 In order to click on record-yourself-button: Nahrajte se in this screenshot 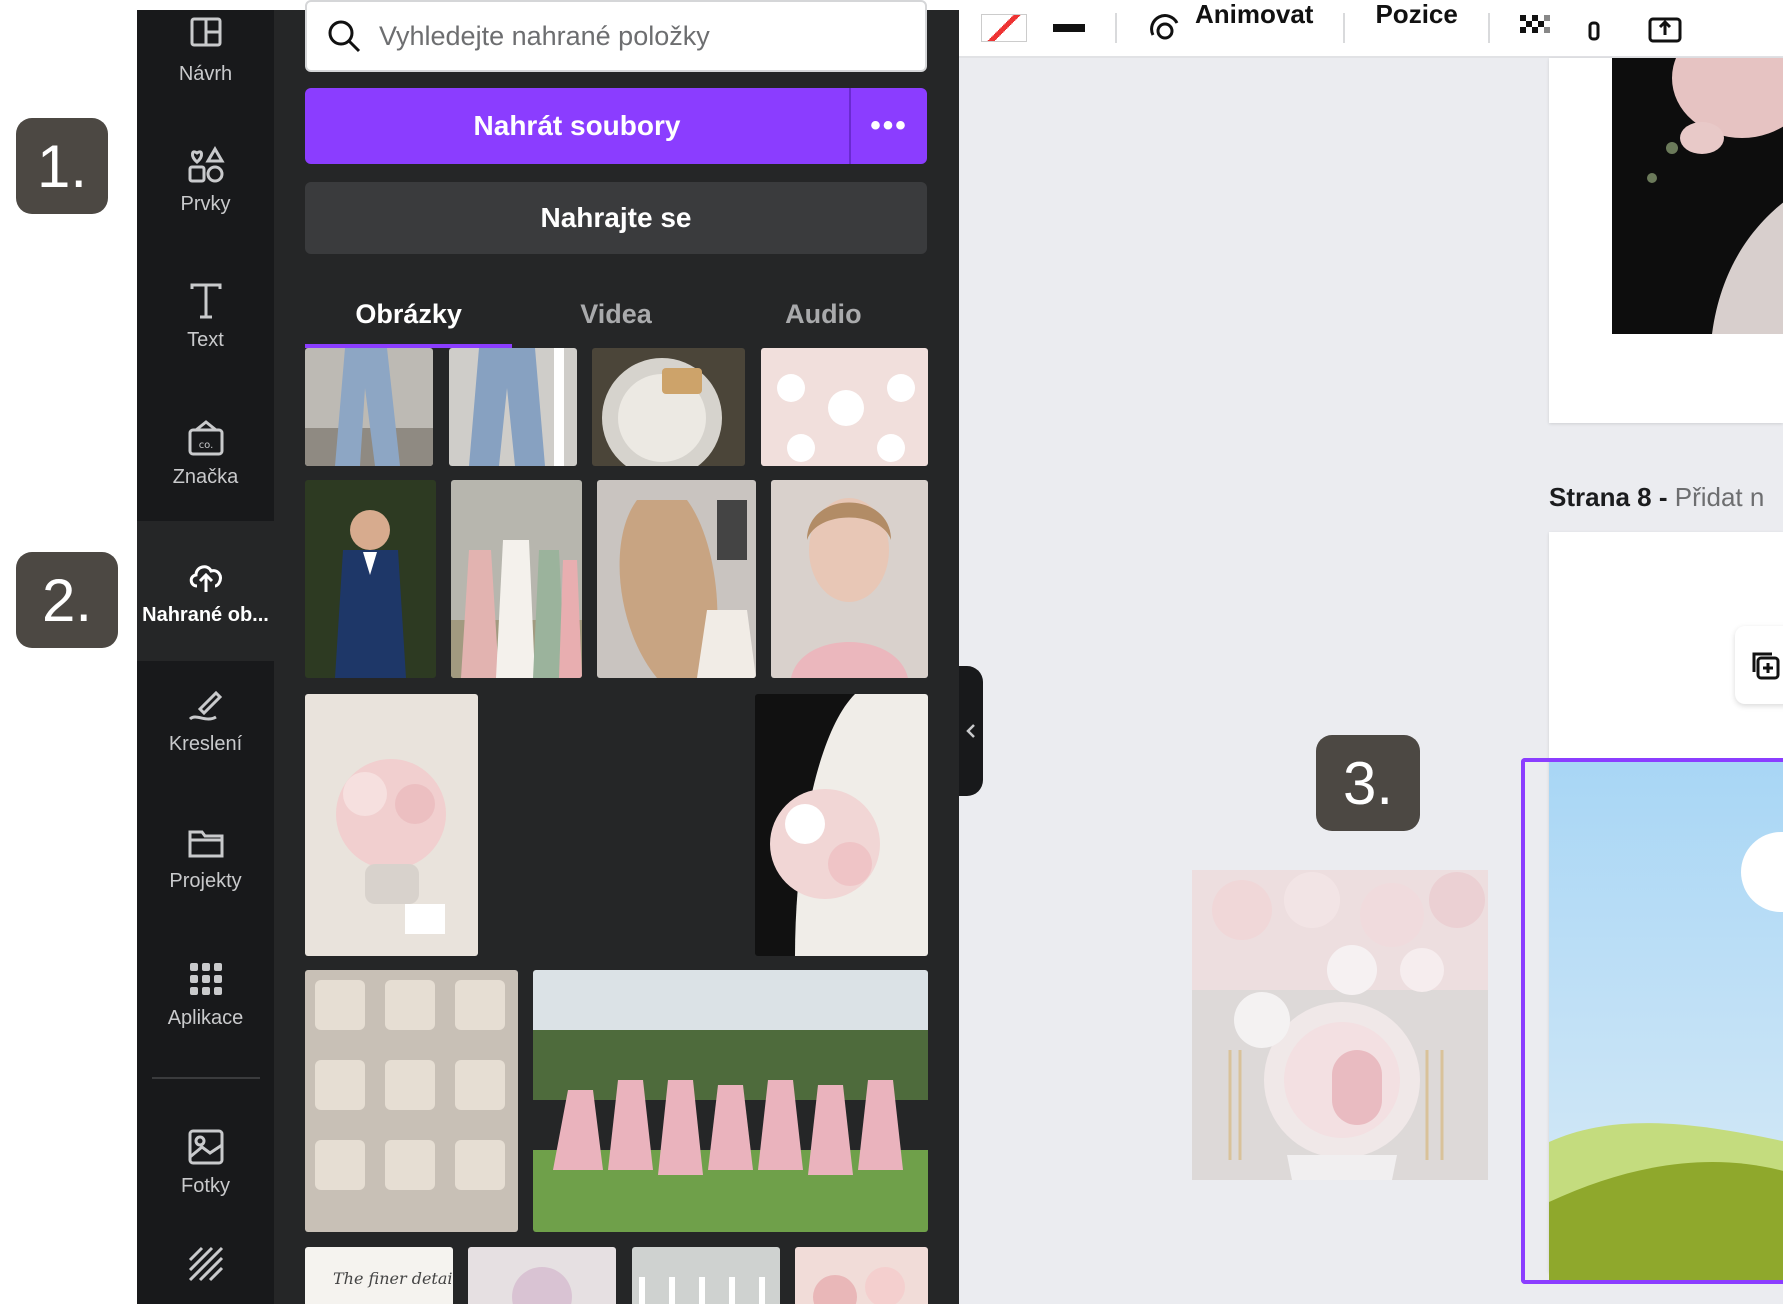, I will do `click(616, 218)`.